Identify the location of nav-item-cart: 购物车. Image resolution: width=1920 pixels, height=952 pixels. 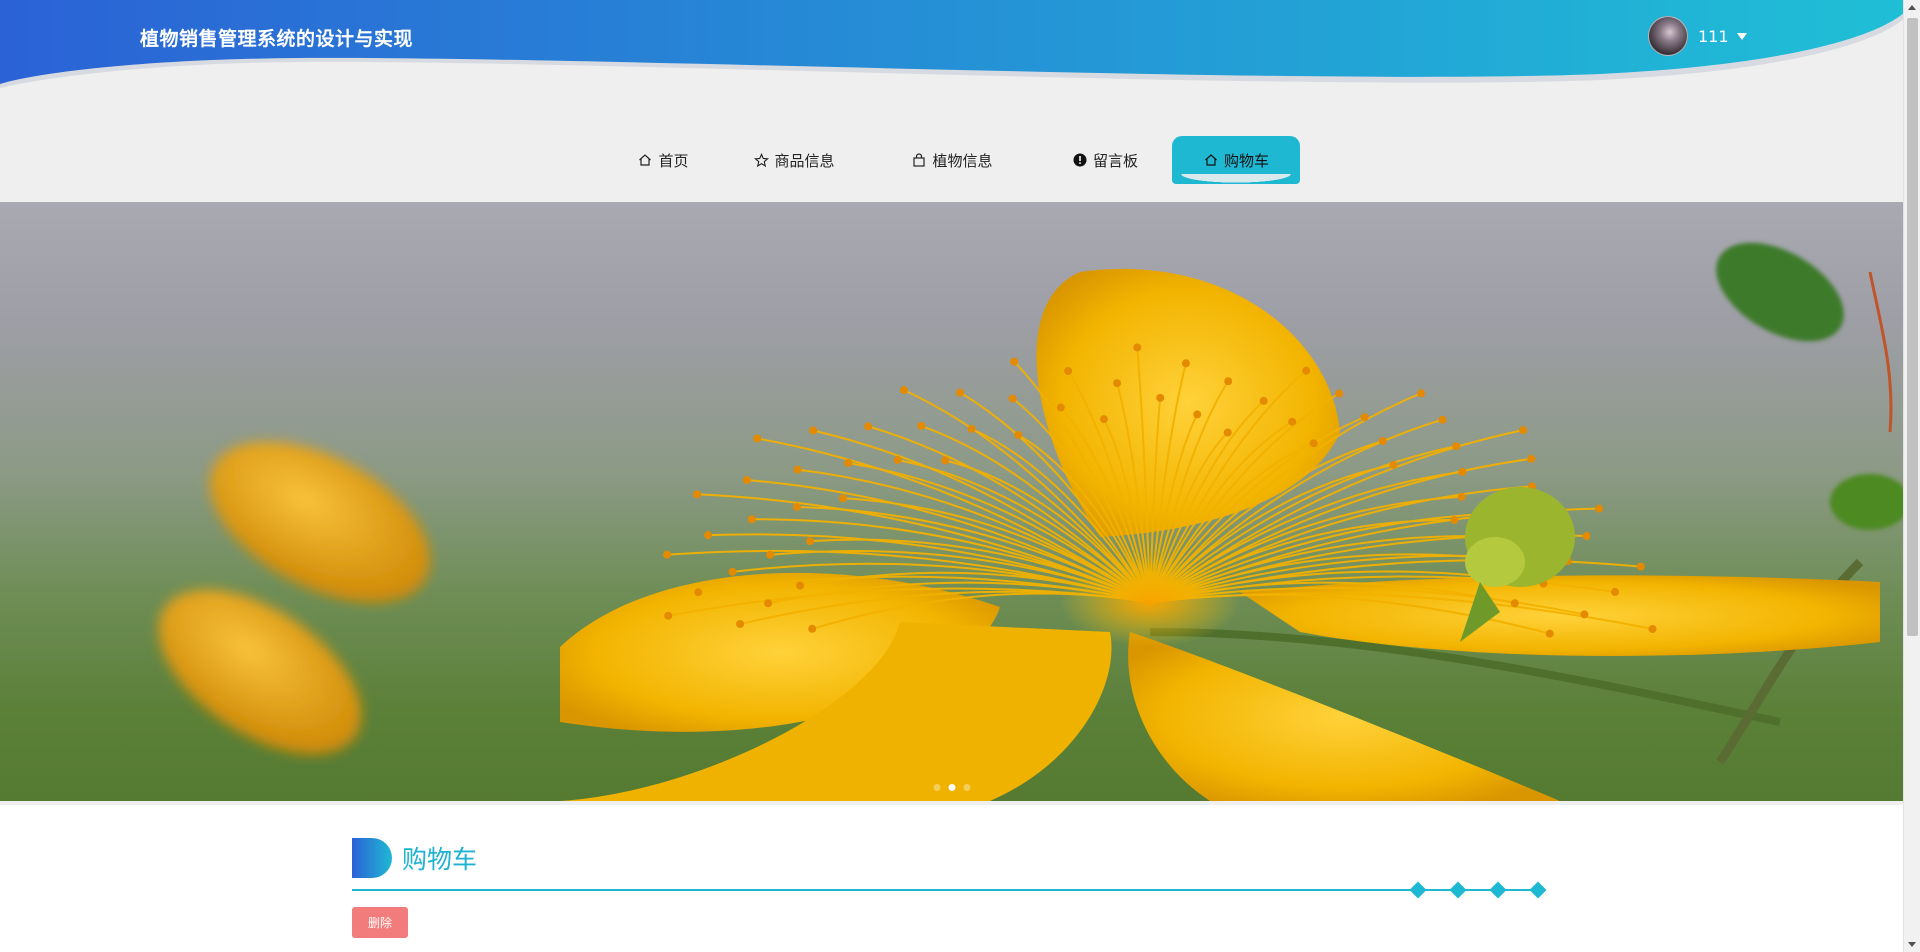
(1236, 160).